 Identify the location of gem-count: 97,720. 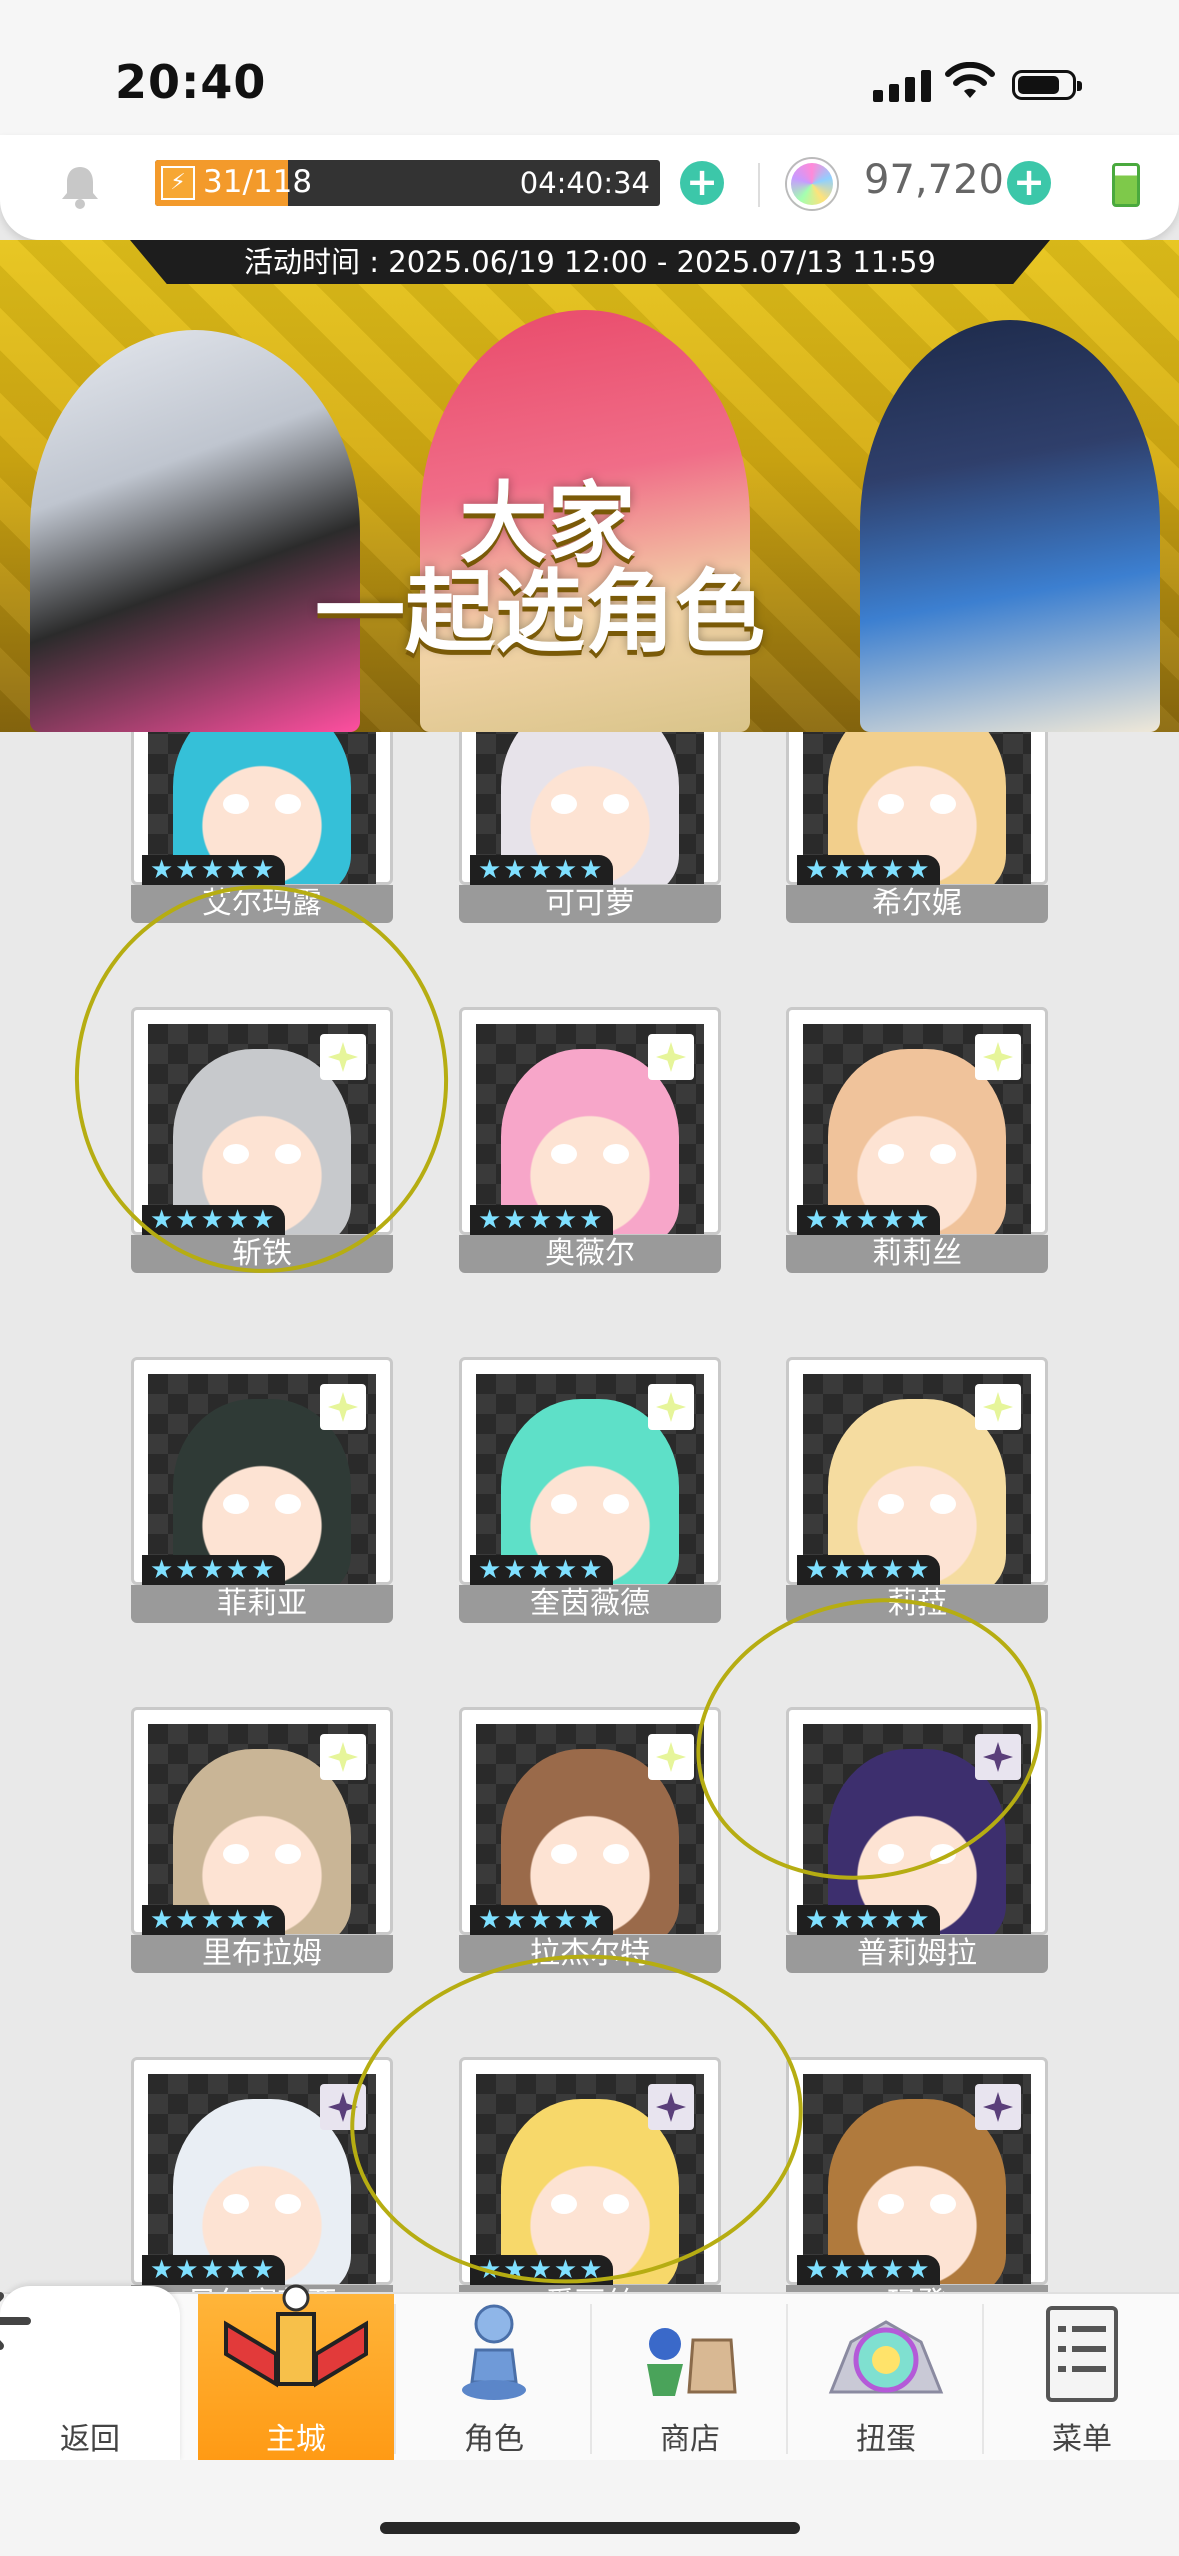
(934, 180).